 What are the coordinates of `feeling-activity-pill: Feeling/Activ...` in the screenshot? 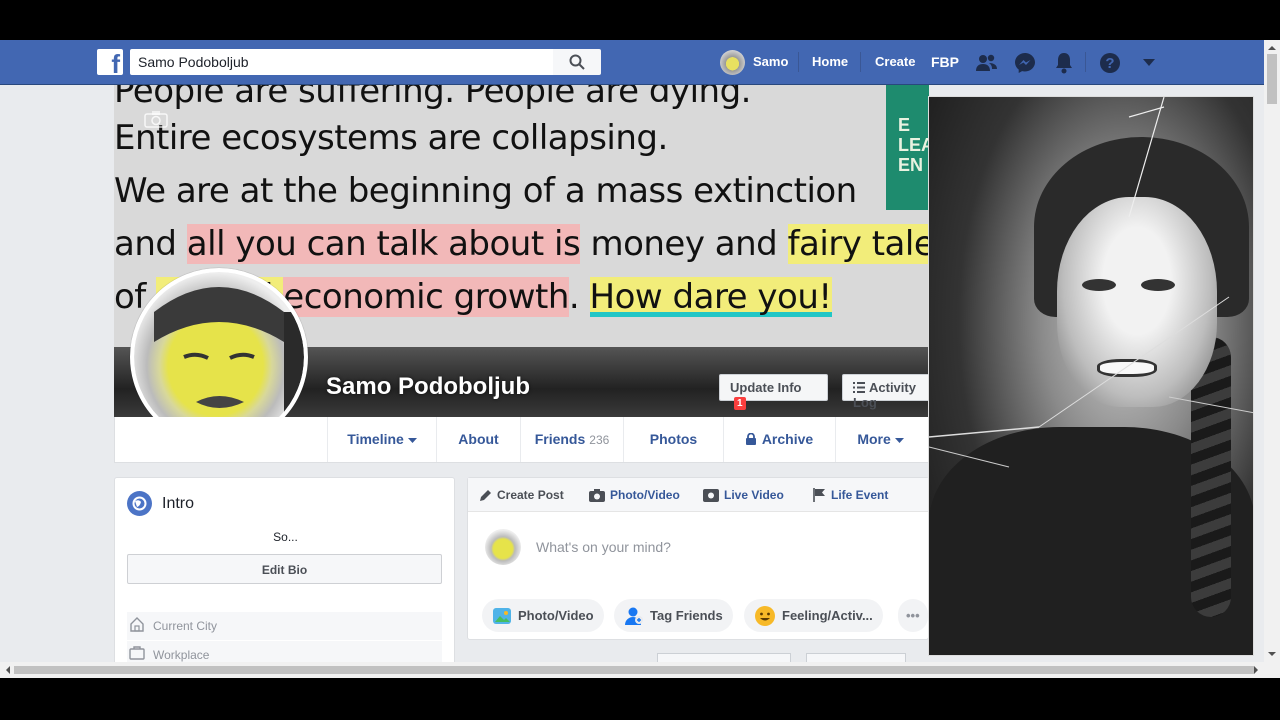 It's located at (813, 615).